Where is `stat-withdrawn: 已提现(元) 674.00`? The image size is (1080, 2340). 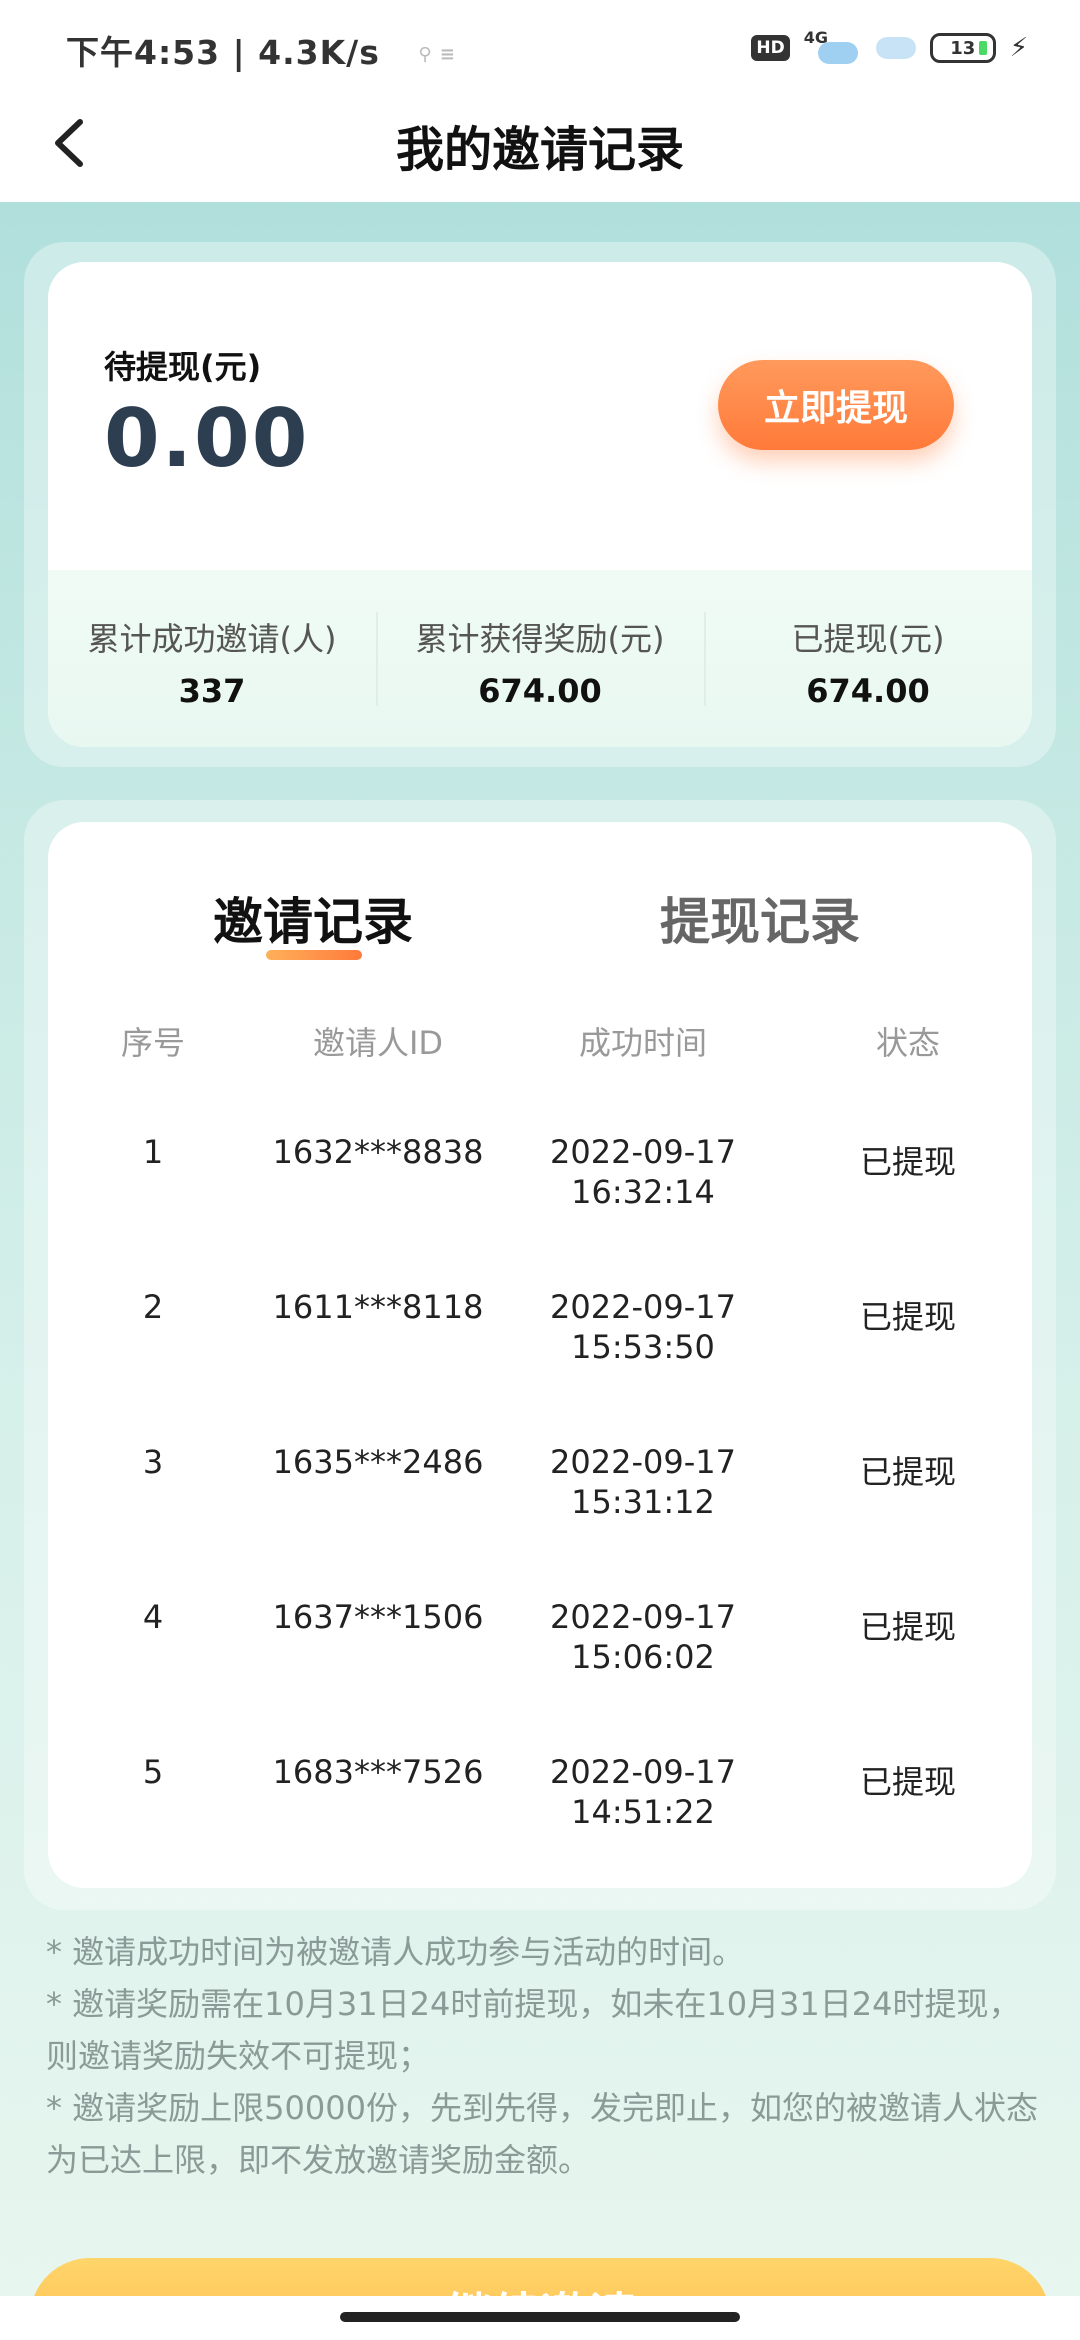 stat-withdrawn: 已提现(元) 674.00 is located at coordinates (868, 658).